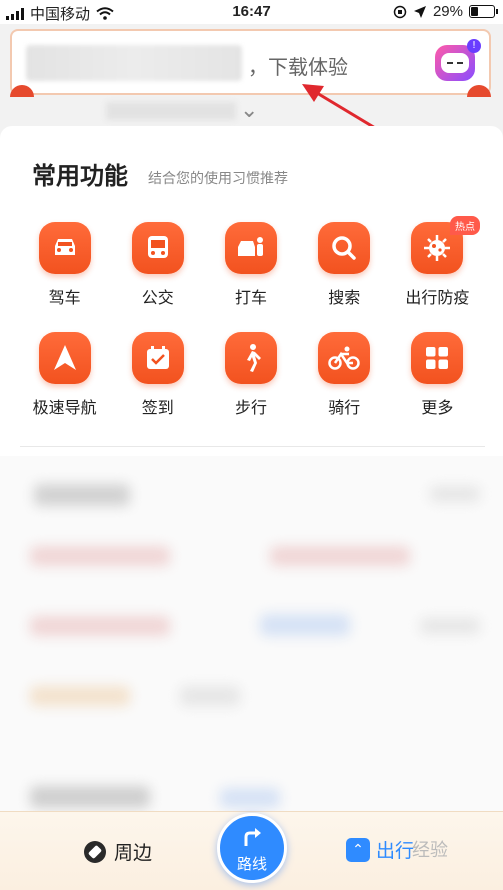 Image resolution: width=503 pixels, height=890 pixels. Describe the element at coordinates (133, 853) in the screenshot. I see `nearby-label: 周边` at that location.